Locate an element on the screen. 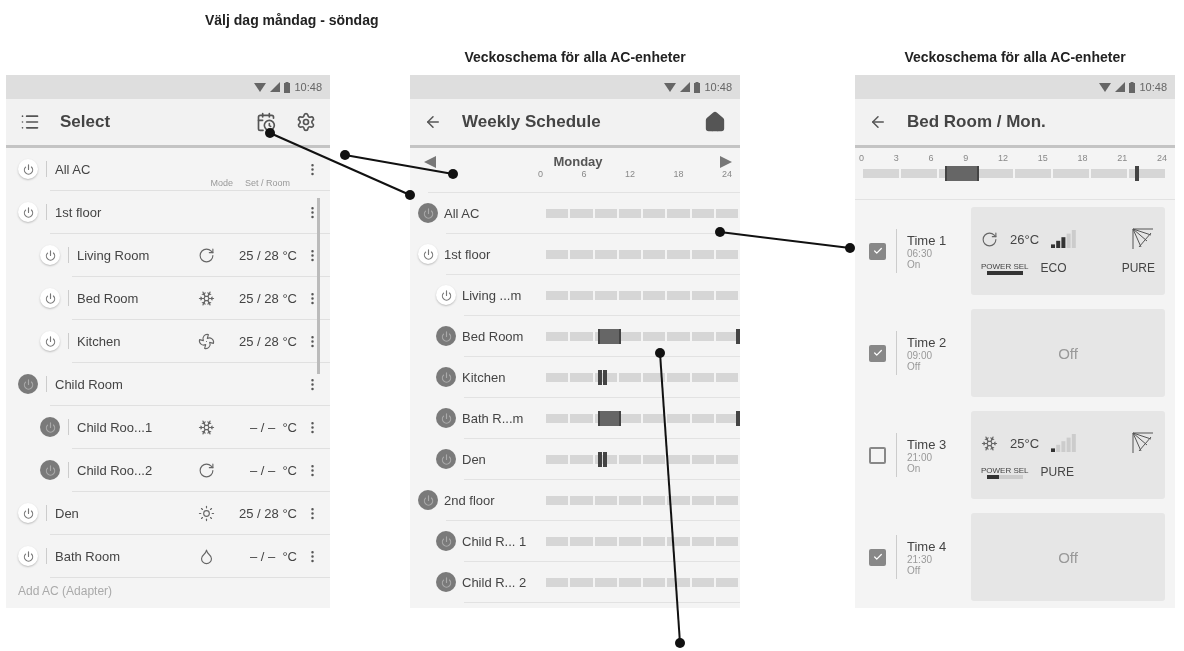 The height and width of the screenshot is (651, 1184). unit-name: Bath Room is located at coordinates (122, 556).